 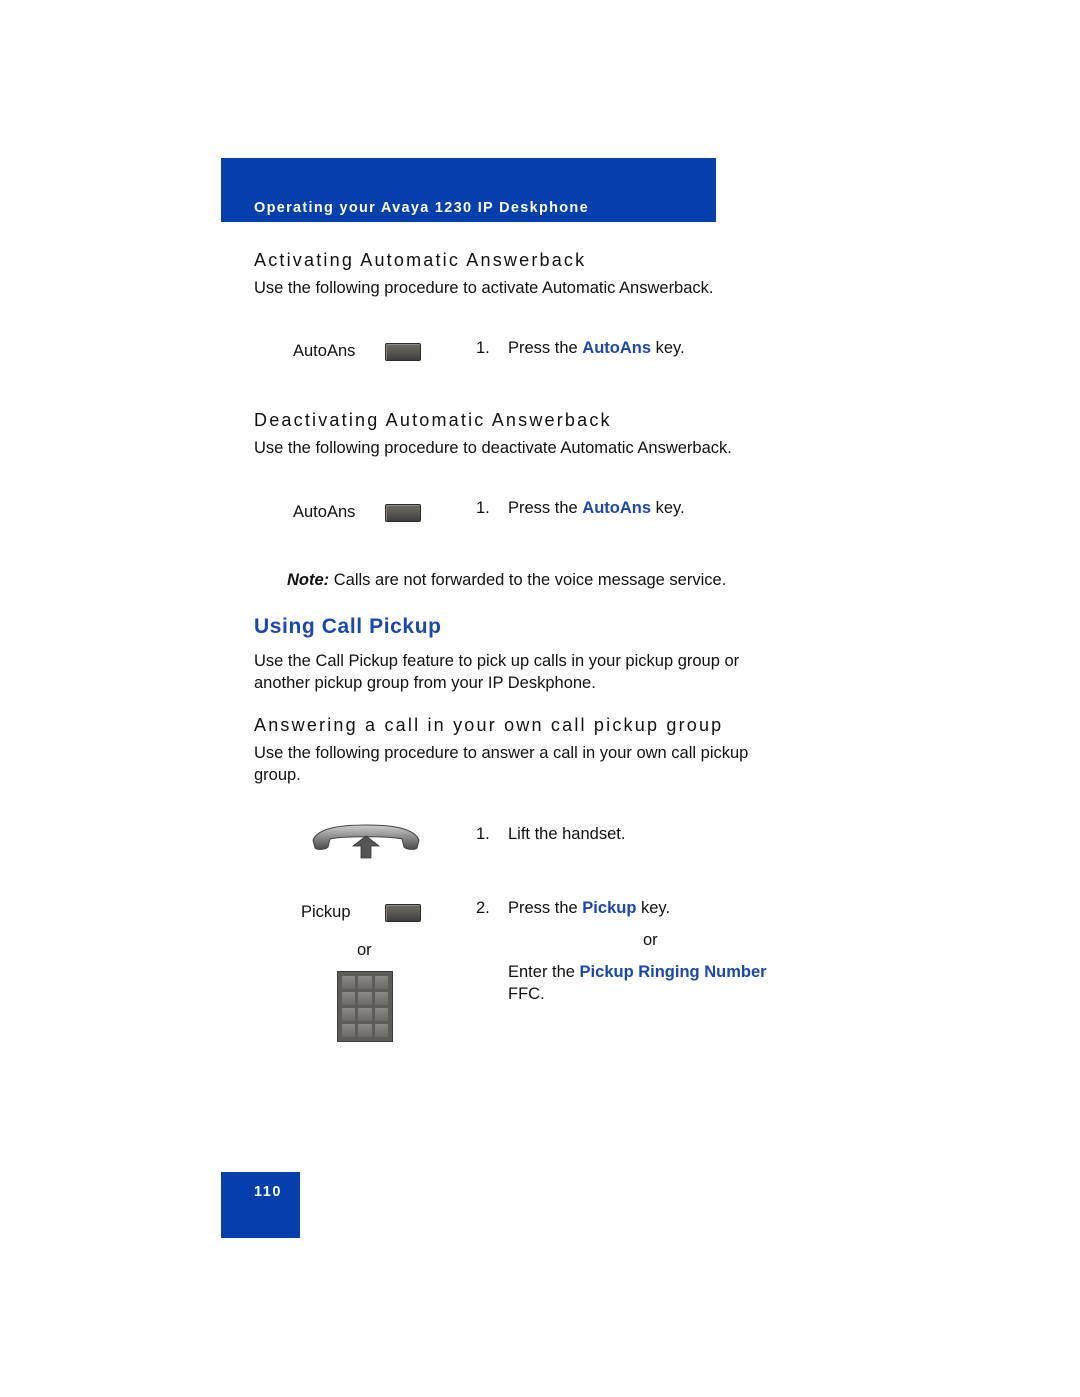 I want to click on alt-step-line1: Enter the Pickup Ringing Number, so click(x=637, y=972).